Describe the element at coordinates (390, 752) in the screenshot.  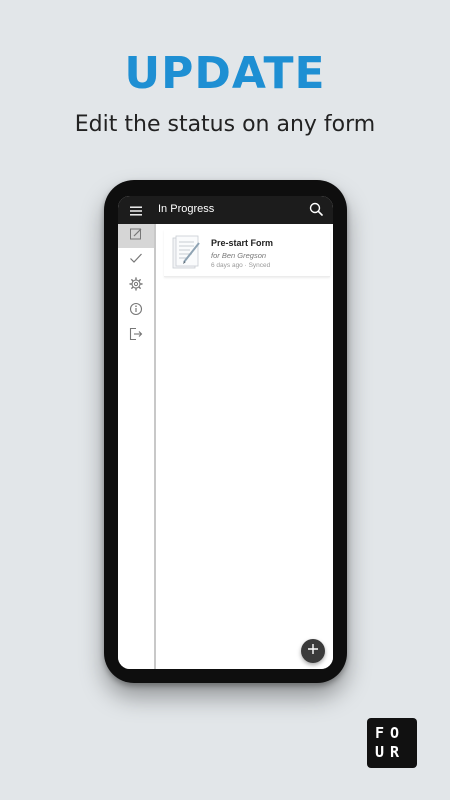
I see `logo-text-bottom: UR` at that location.